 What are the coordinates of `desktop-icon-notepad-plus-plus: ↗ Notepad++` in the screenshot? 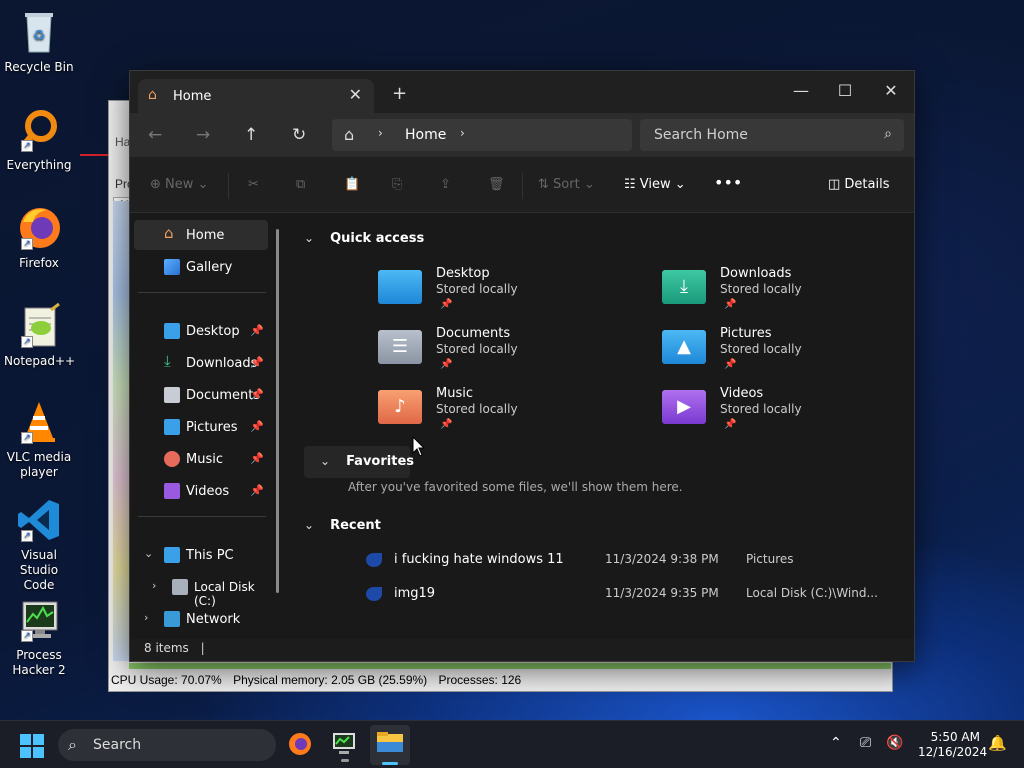 It's located at (40, 335).